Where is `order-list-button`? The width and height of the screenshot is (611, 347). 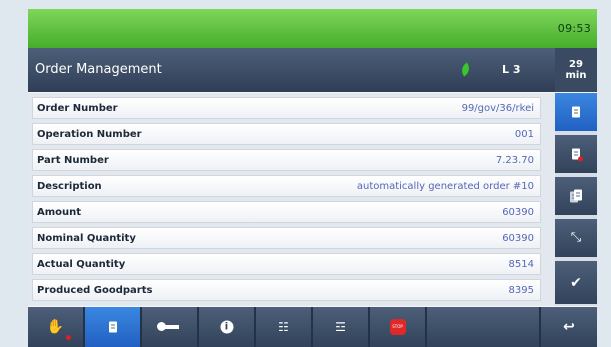 order-list-button is located at coordinates (576, 197).